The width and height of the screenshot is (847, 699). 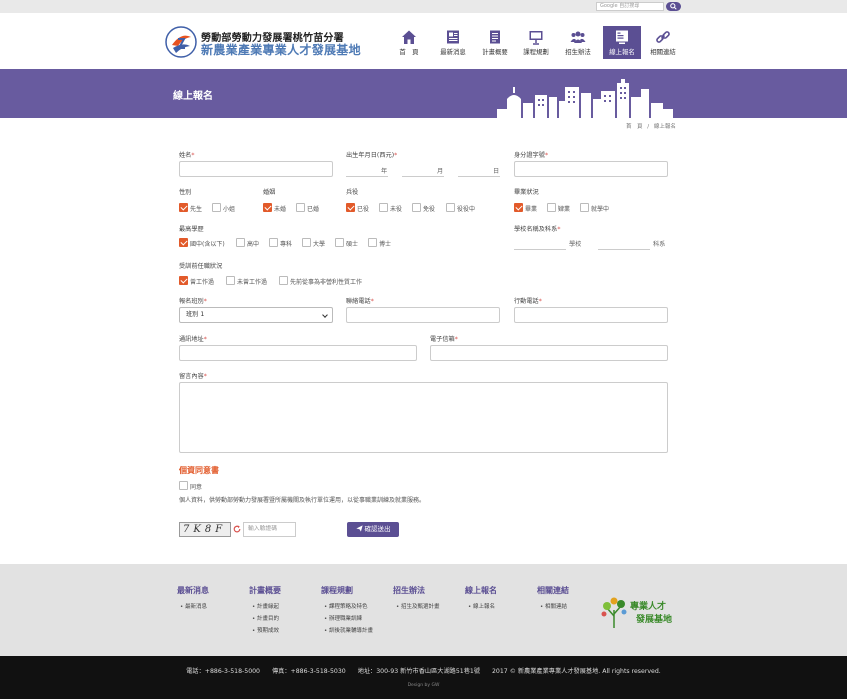 What do you see at coordinates (578, 42) in the screenshot?
I see `nav-admission: 招生辦法` at bounding box center [578, 42].